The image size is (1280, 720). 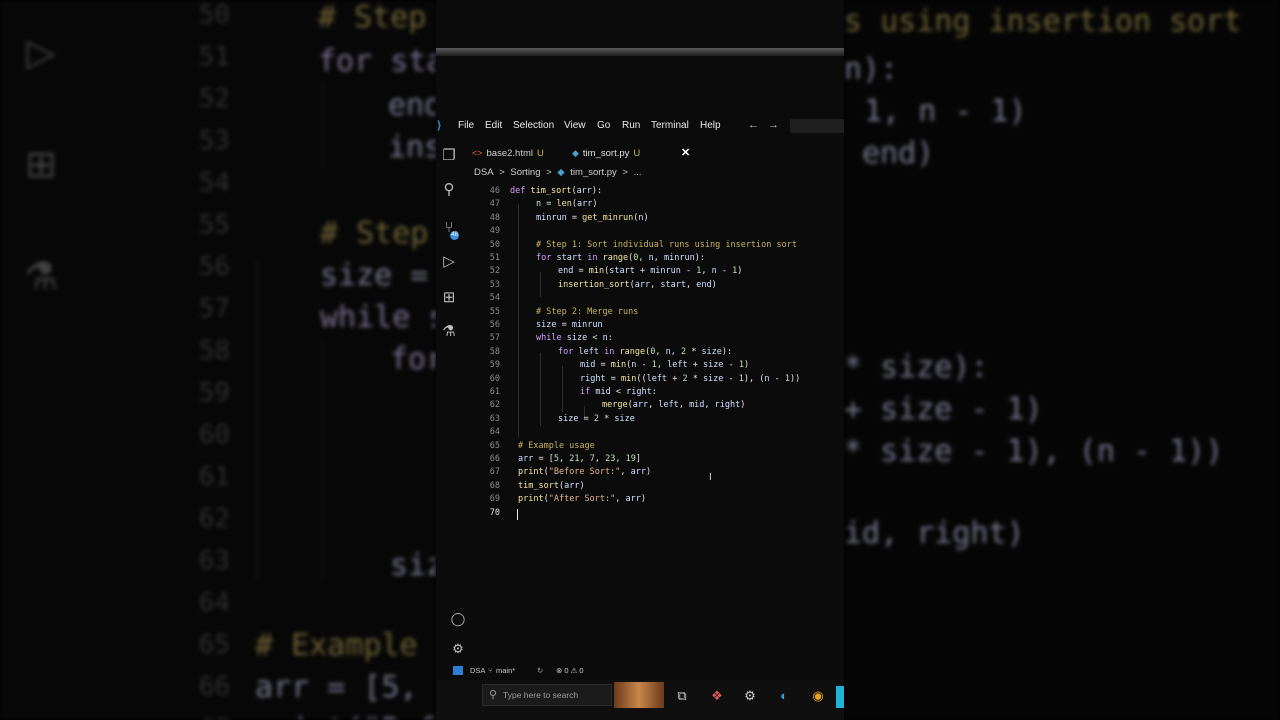 I want to click on code-comment: # Example usage, so click(x=556, y=445).